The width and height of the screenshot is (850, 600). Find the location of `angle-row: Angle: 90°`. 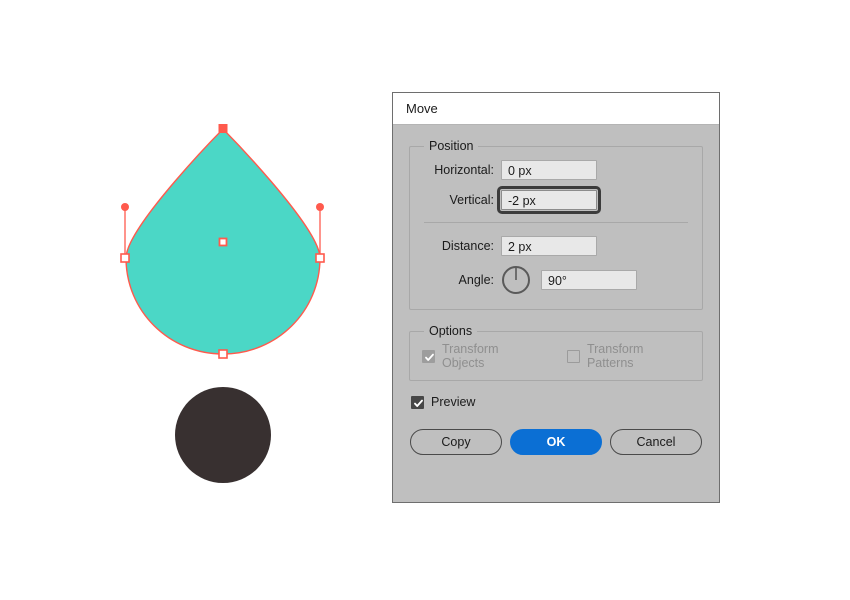

angle-row: Angle: 90° is located at coordinates (556, 280).